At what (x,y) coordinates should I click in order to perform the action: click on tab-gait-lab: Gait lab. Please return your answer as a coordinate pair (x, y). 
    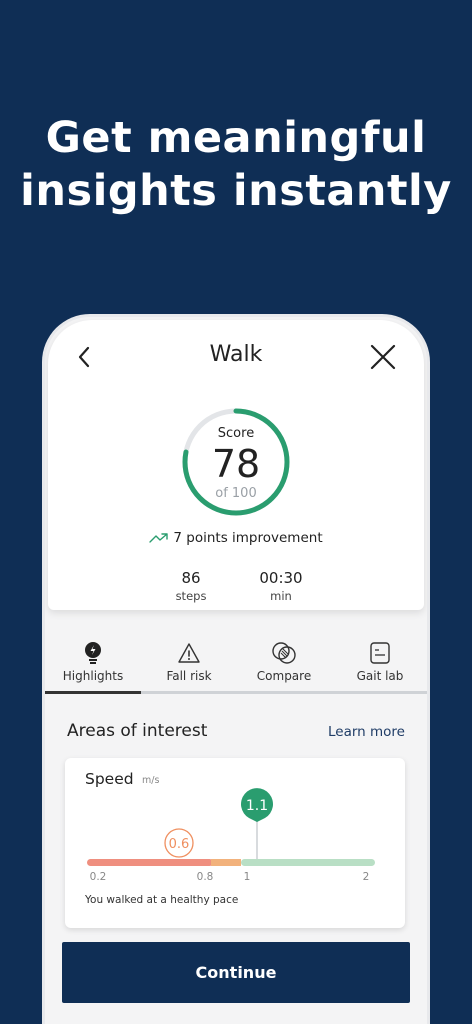
    Looking at the image, I should click on (379, 667).